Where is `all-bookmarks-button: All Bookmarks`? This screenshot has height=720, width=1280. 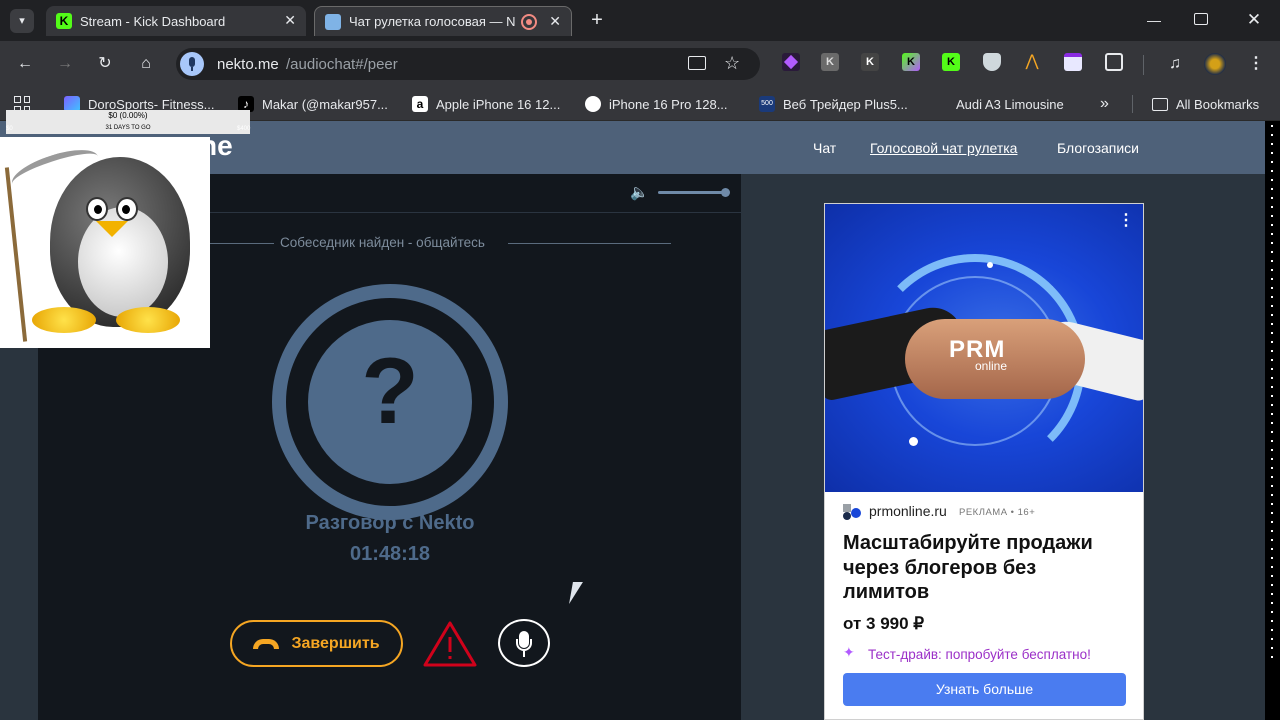
all-bookmarks-button: All Bookmarks is located at coordinates (1205, 104).